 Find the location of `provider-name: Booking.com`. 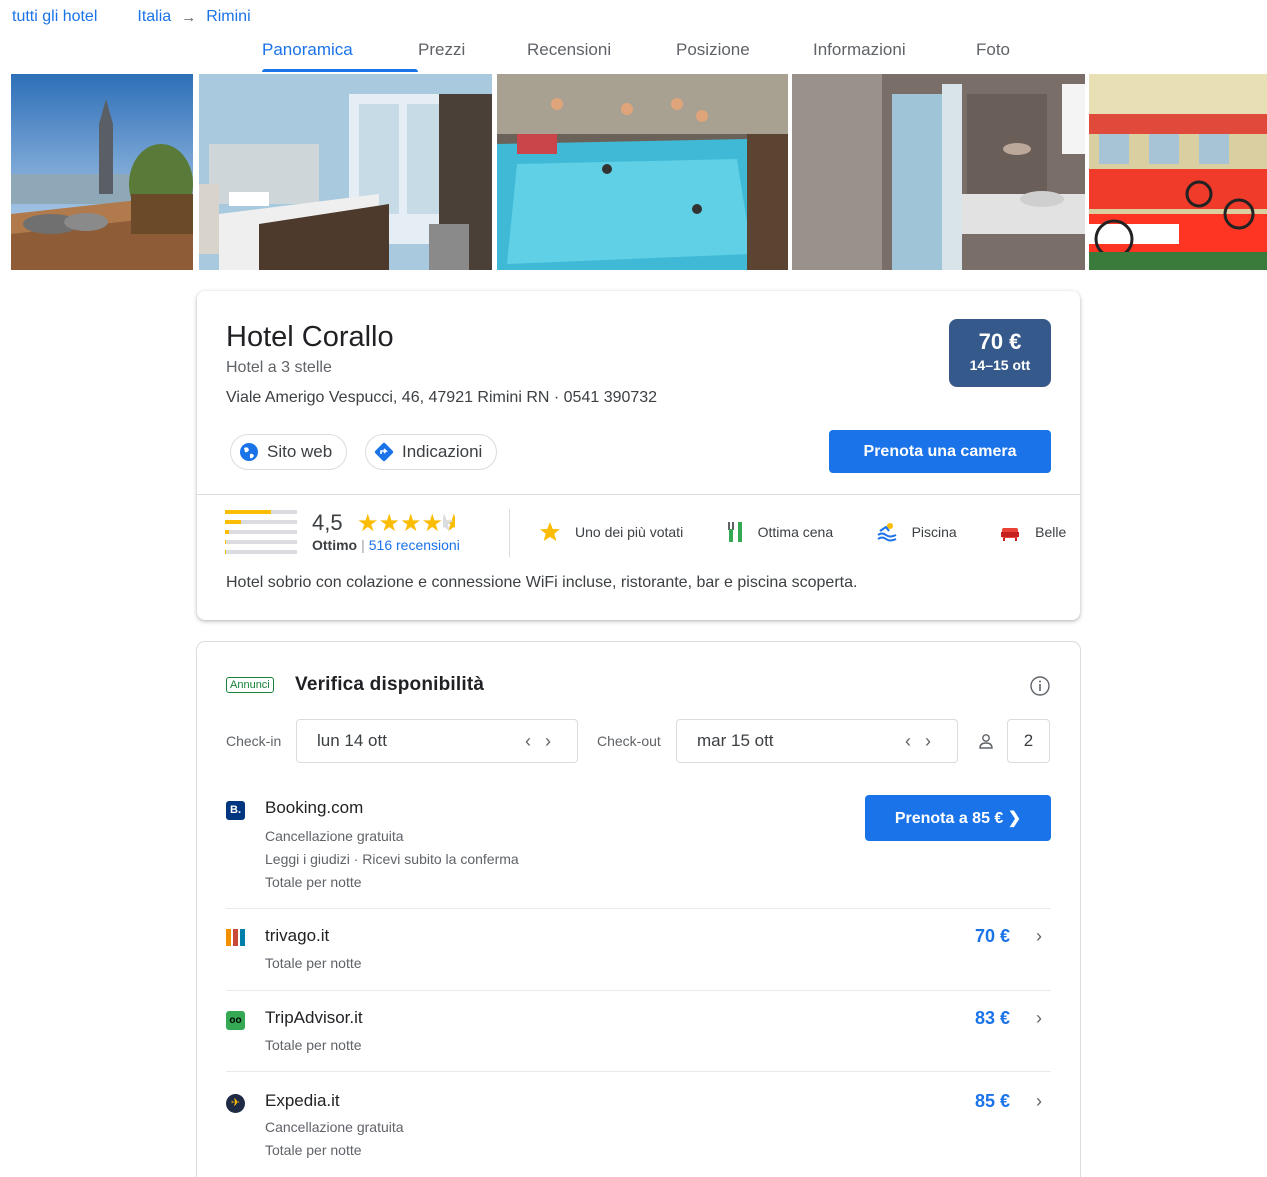

provider-name: Booking.com is located at coordinates (314, 807).